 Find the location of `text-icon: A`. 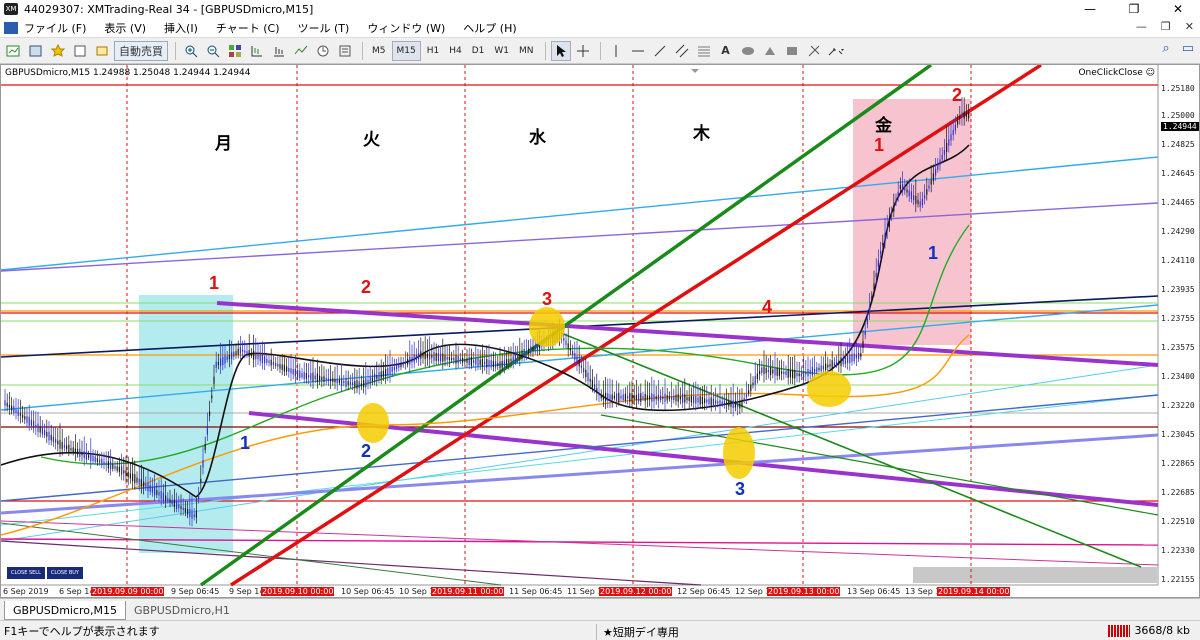

text-icon: A is located at coordinates (726, 51).